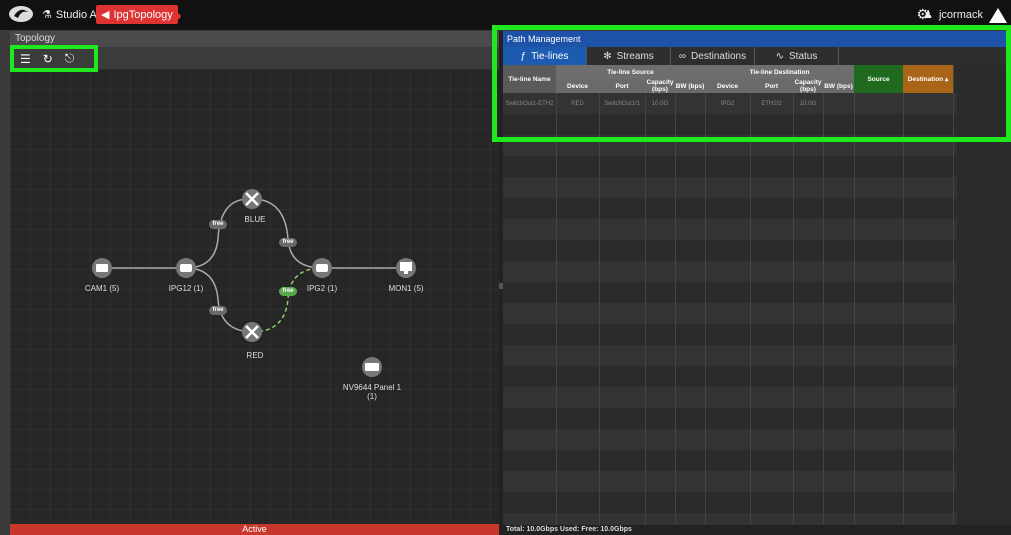  I want to click on ipg12-node, so click(186, 268).